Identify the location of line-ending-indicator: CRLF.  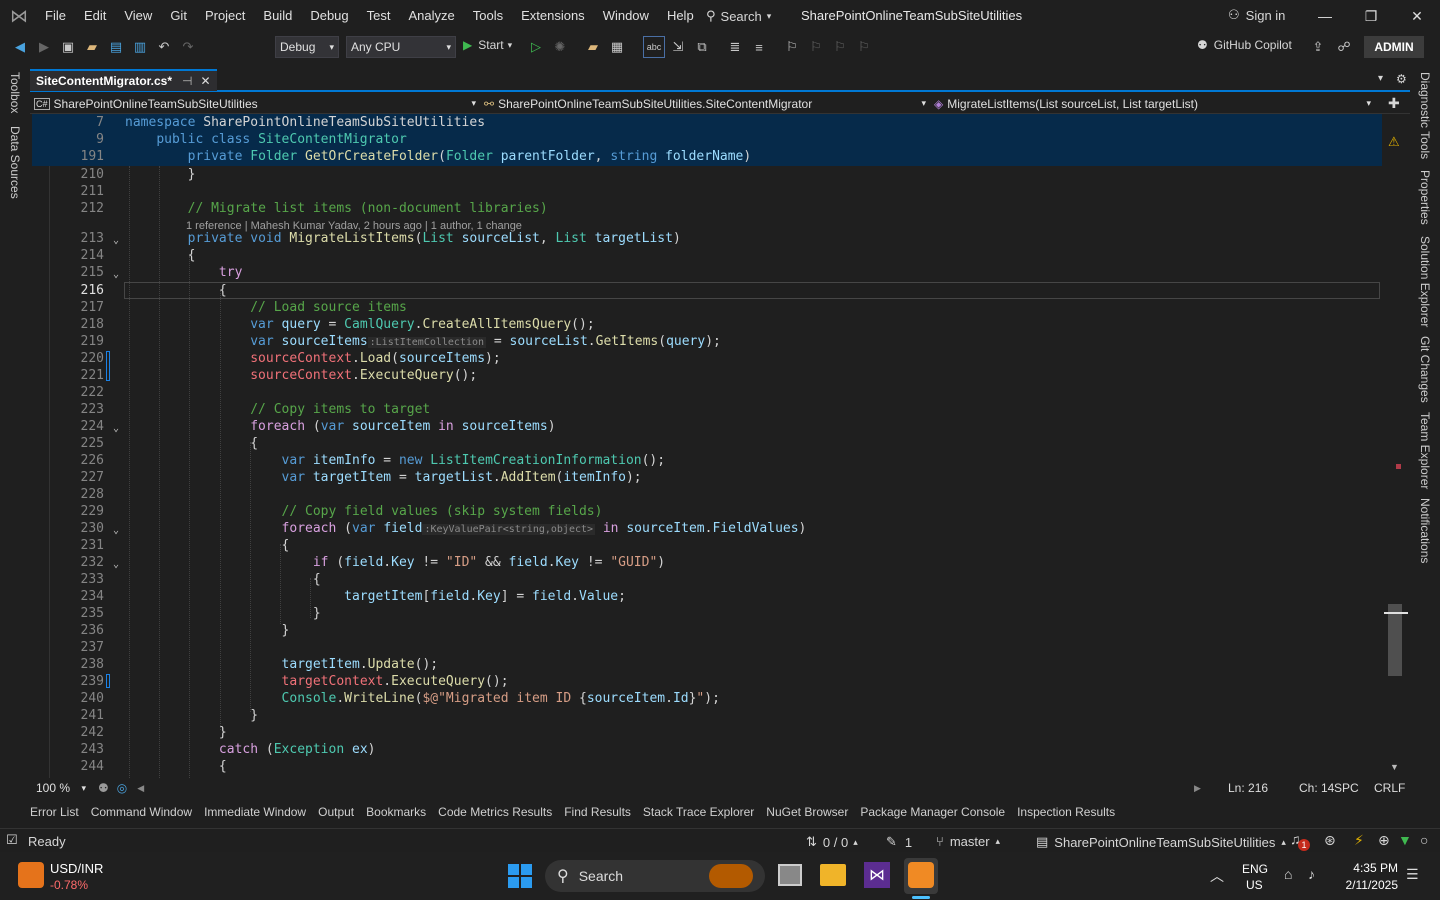
(1389, 788).